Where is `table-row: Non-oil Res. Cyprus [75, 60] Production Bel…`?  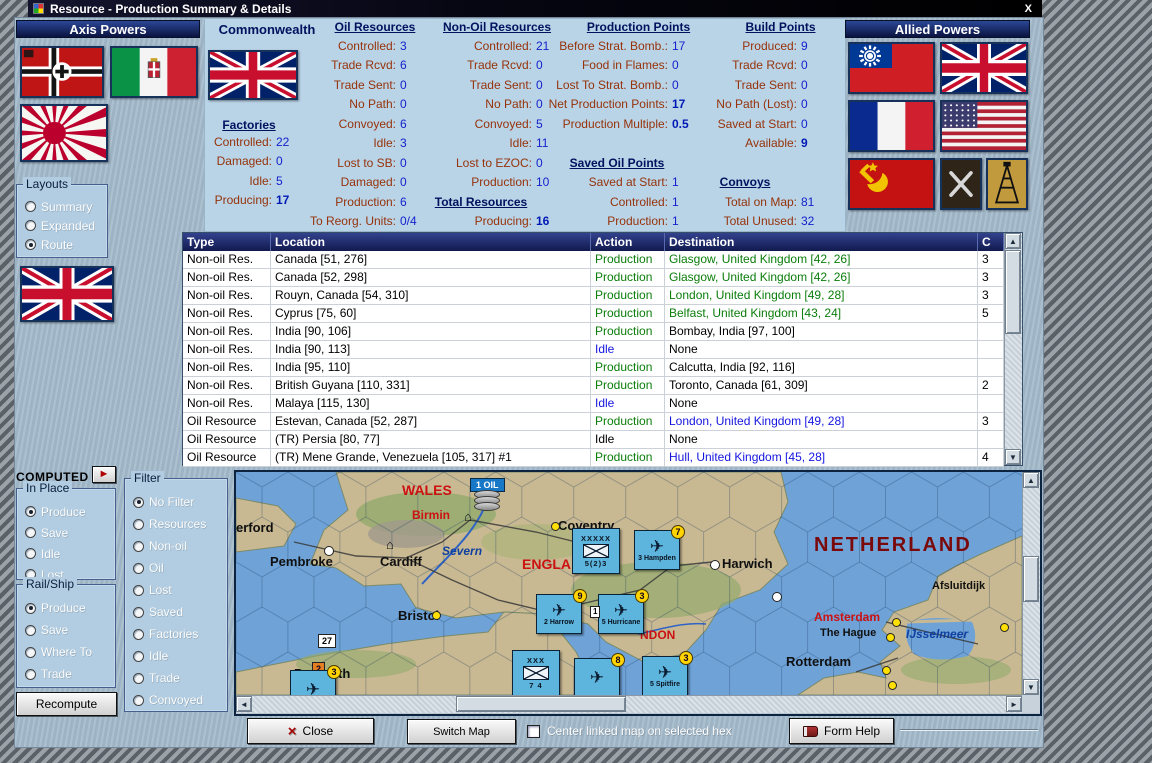 table-row: Non-oil Res. Cyprus [75, 60] Production Bel… is located at coordinates (593, 314).